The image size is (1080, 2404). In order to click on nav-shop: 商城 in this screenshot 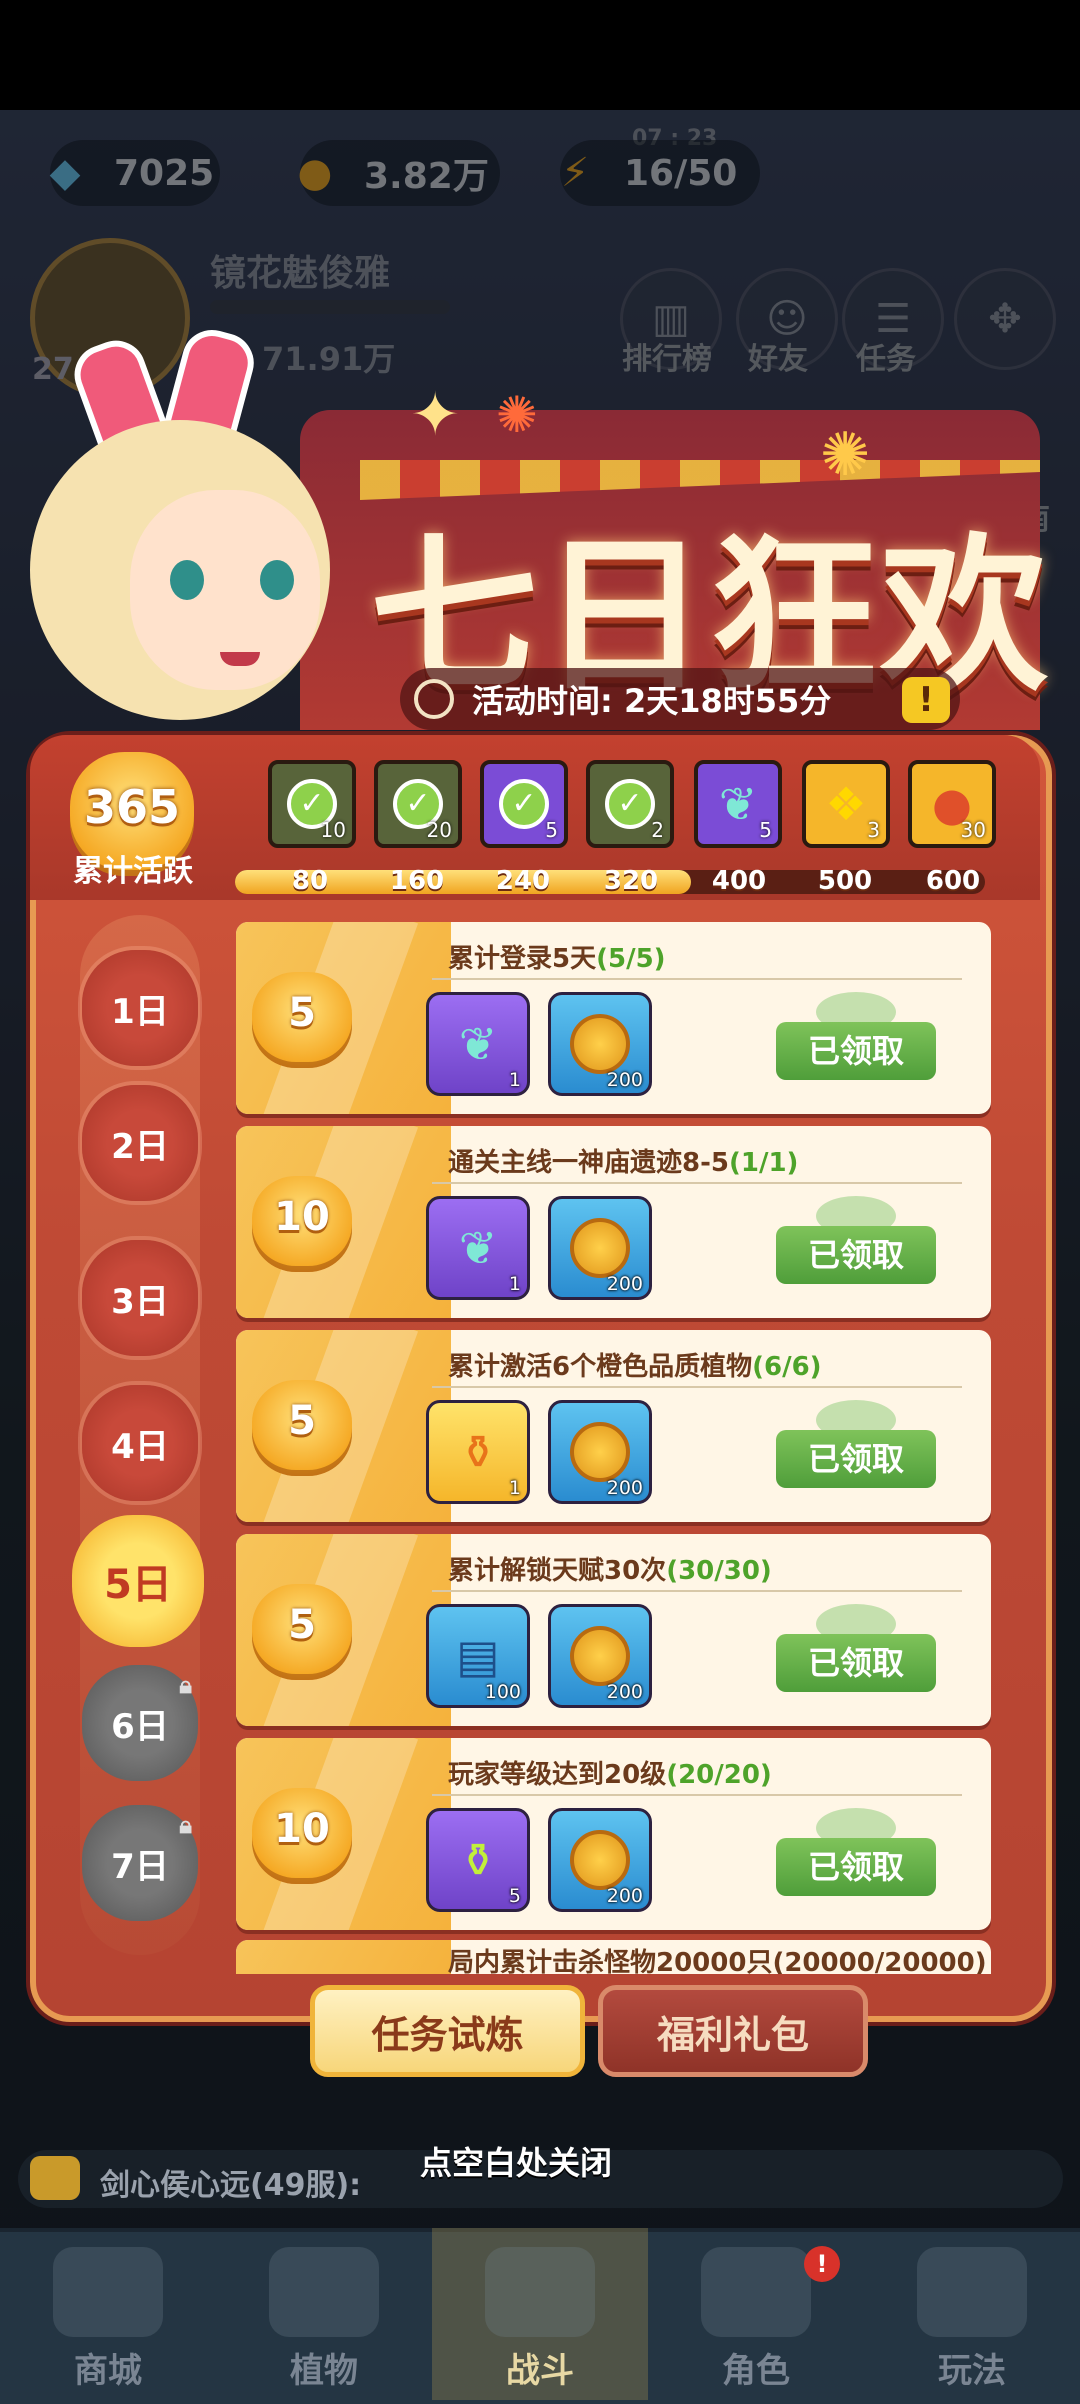, I will do `click(108, 2314)`.